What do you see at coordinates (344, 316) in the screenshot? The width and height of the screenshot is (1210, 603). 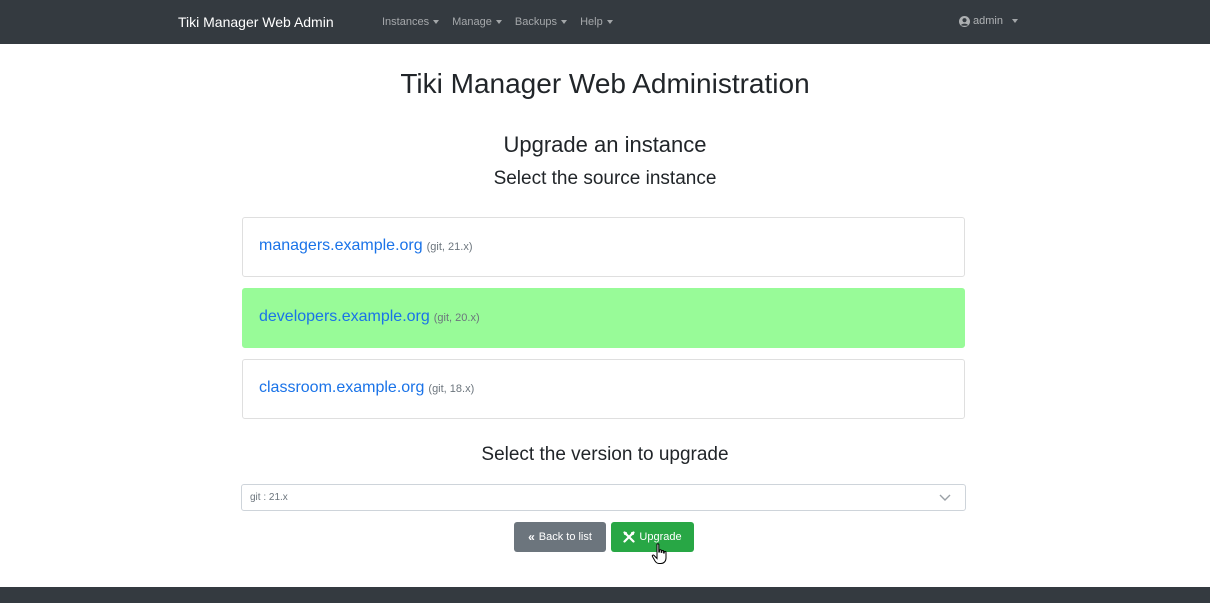 I see `instance-link: developers.example.org` at bounding box center [344, 316].